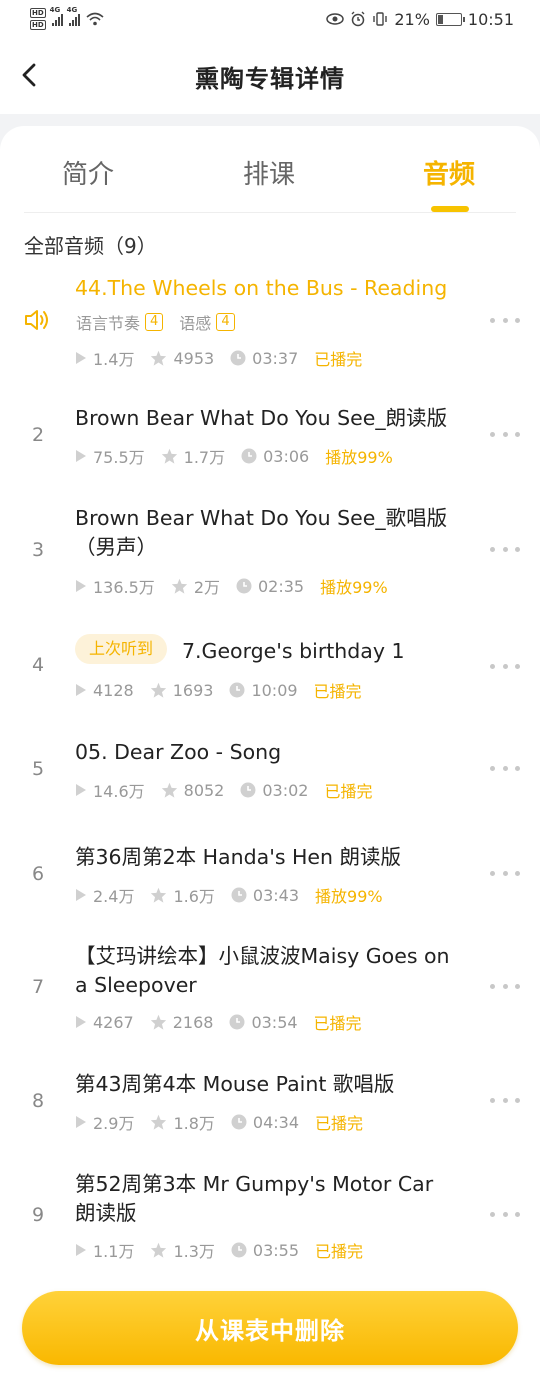 This screenshot has width=540, height=1380. I want to click on track-number: 6, so click(38, 874).